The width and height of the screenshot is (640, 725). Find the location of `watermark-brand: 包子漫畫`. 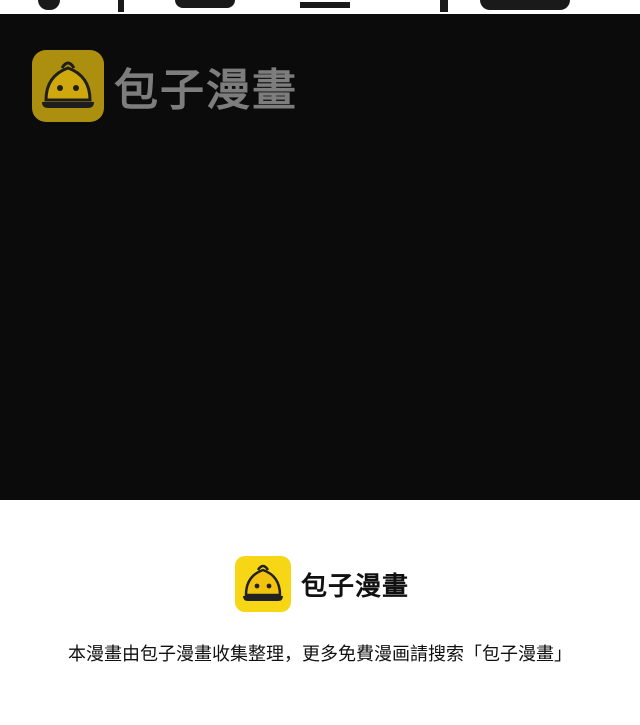

watermark-brand: 包子漫畫 is located at coordinates (206, 90).